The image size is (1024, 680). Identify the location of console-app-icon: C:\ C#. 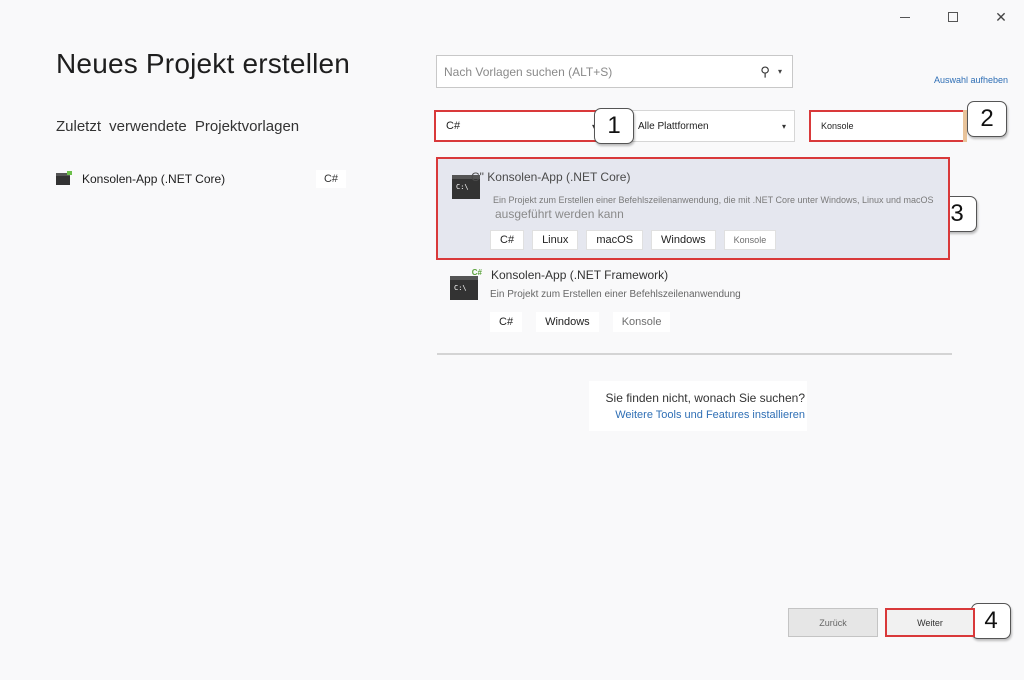
(466, 284).